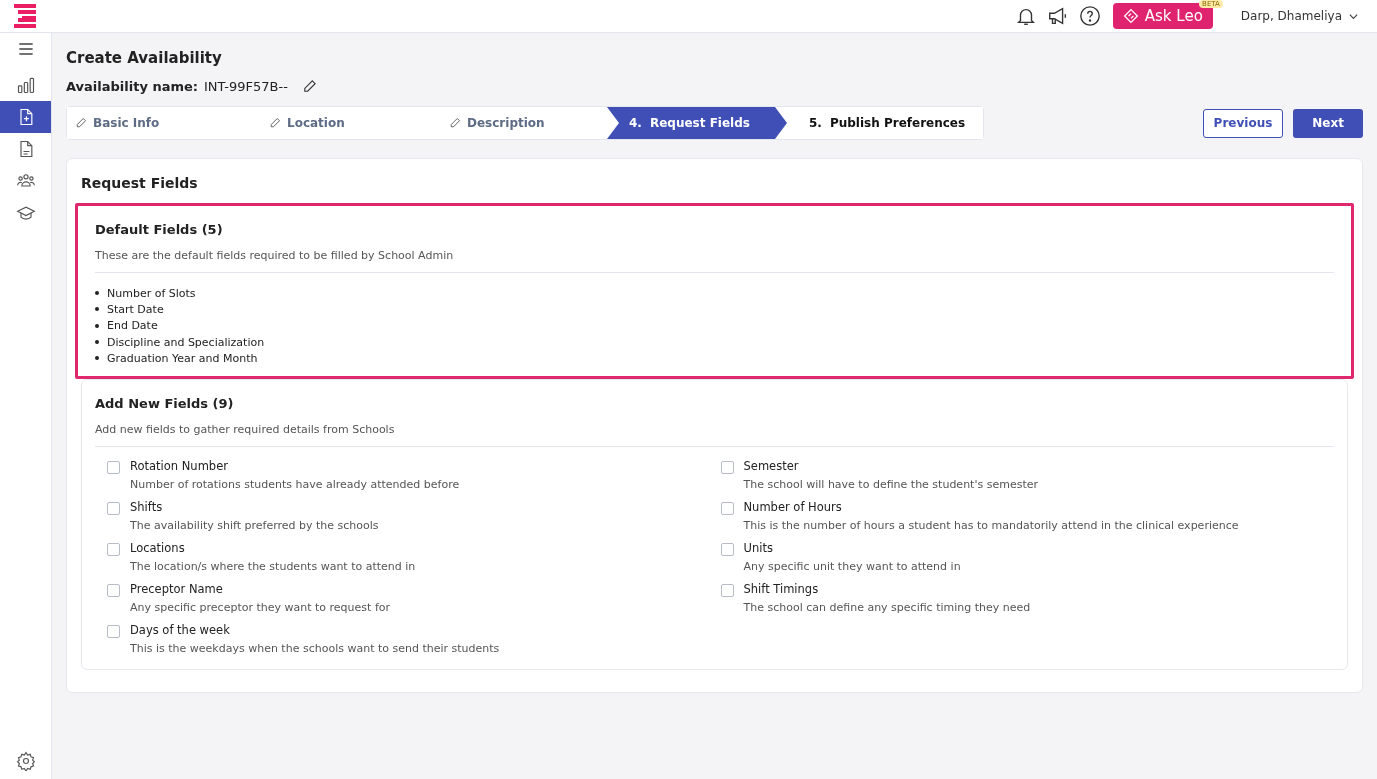 Image resolution: width=1377 pixels, height=779 pixels. I want to click on settings-icon, so click(25, 761).